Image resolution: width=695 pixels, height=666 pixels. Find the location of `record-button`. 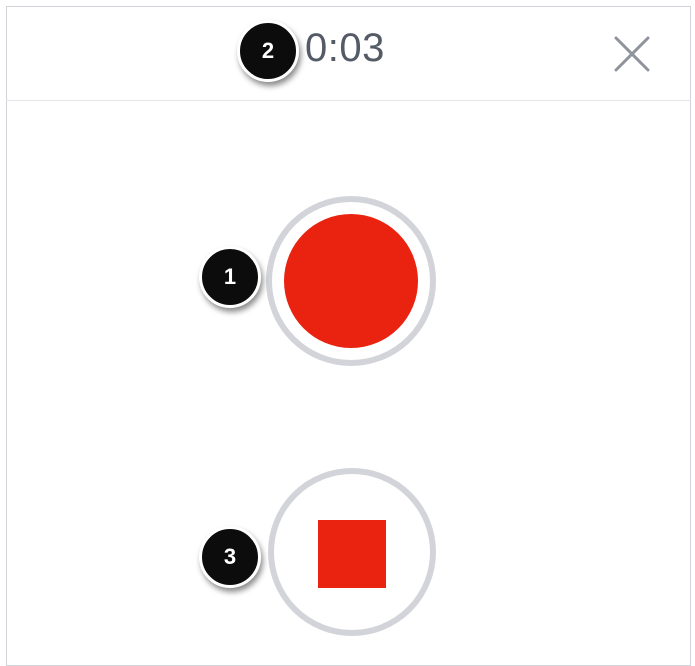

record-button is located at coordinates (351, 281).